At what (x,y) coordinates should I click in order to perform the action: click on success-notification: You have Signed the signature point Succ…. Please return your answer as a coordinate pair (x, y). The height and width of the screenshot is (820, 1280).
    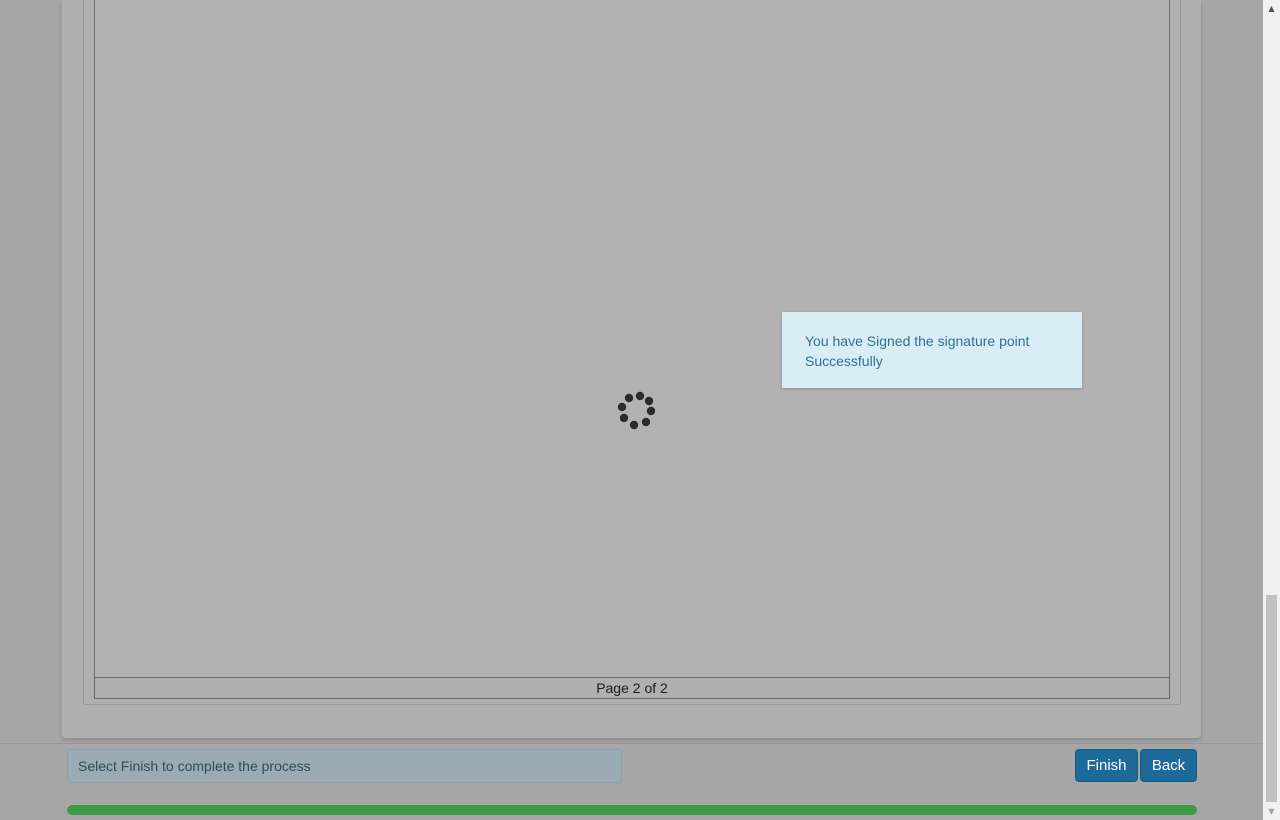
    Looking at the image, I should click on (932, 350).